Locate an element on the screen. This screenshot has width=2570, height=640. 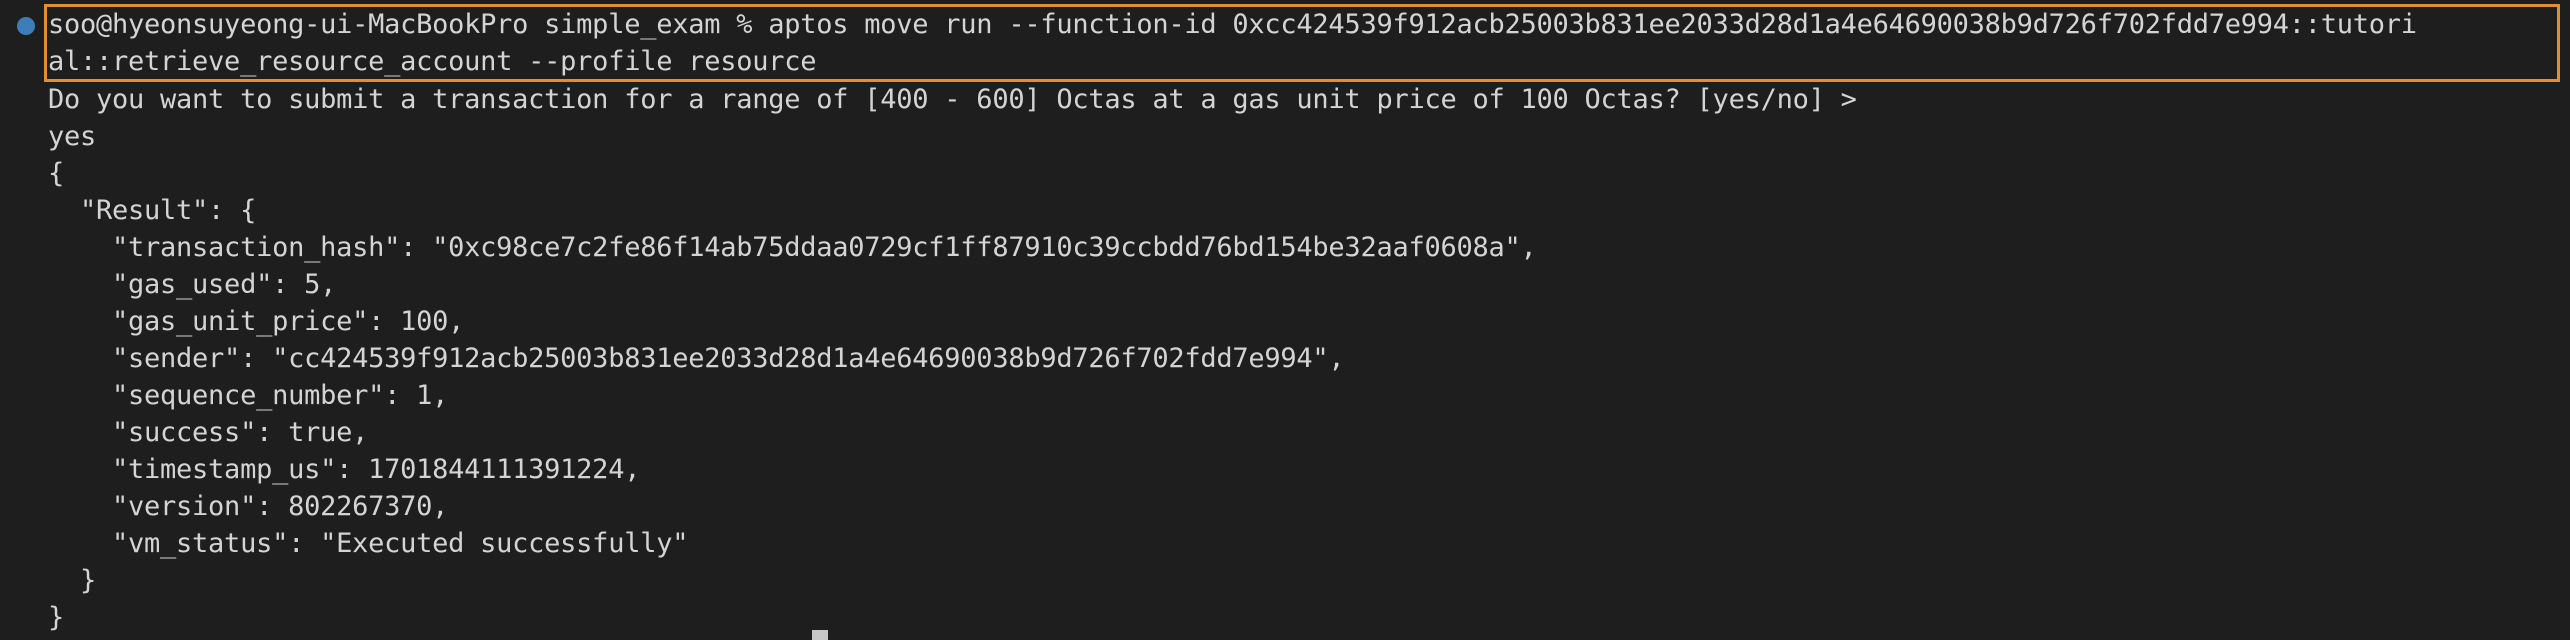
output-line: "version": 802267370, is located at coordinates (248, 506).